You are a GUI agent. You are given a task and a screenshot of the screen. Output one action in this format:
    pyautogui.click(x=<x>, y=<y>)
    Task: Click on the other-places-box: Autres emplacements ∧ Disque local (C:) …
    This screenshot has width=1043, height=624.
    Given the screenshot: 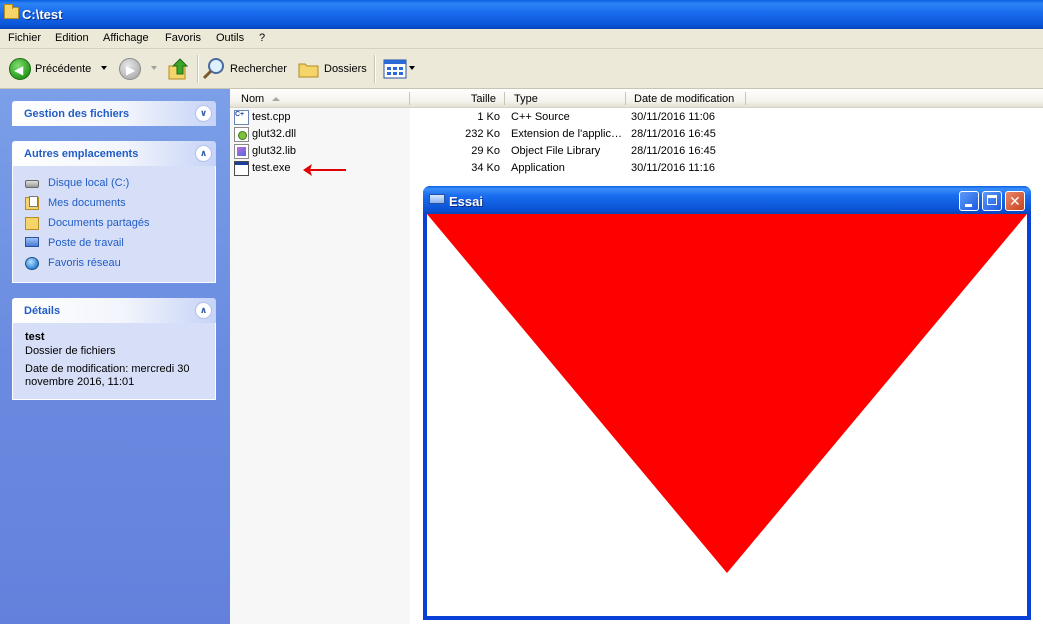 What is the action you would take?
    pyautogui.click(x=114, y=212)
    